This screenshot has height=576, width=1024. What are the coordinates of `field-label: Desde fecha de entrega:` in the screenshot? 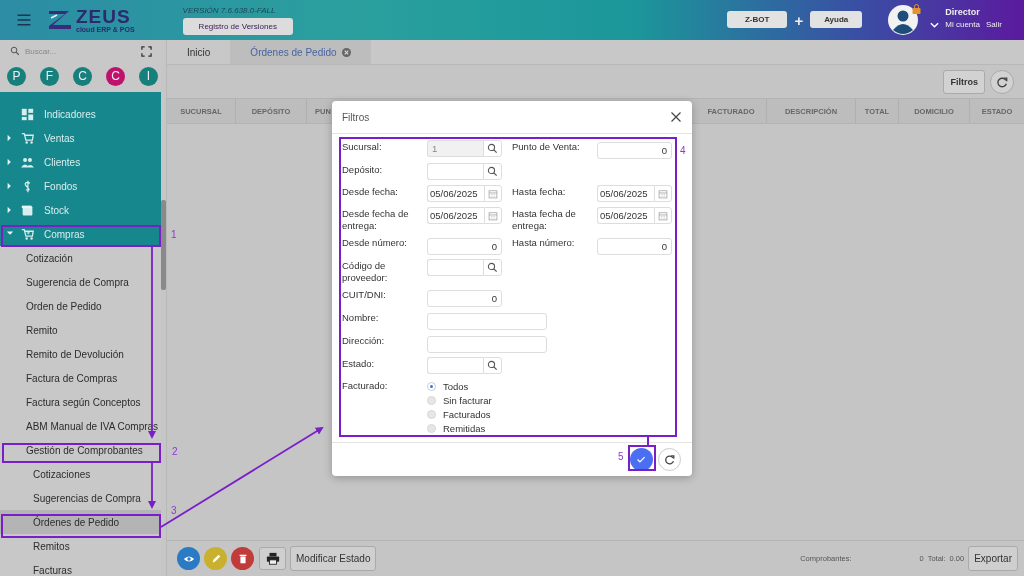 It's located at (376, 219).